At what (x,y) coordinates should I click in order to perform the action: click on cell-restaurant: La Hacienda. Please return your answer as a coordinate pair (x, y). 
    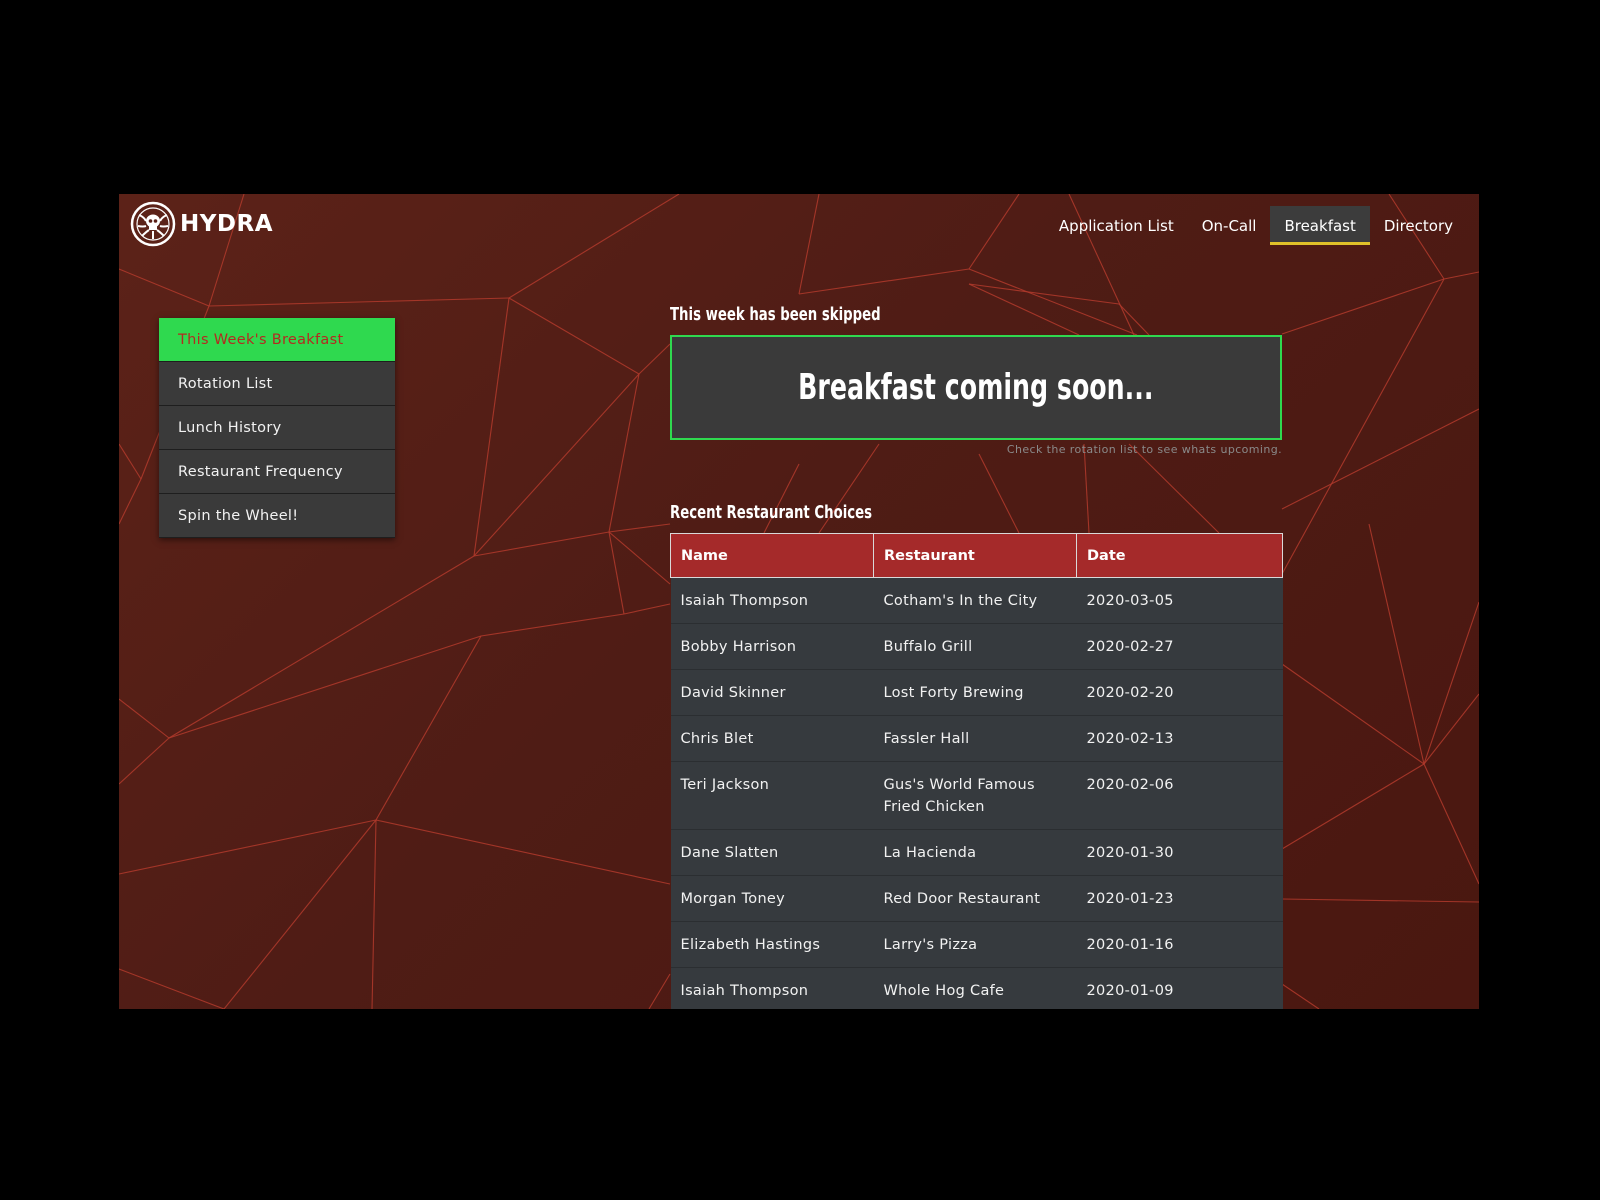
    Looking at the image, I should click on (975, 852).